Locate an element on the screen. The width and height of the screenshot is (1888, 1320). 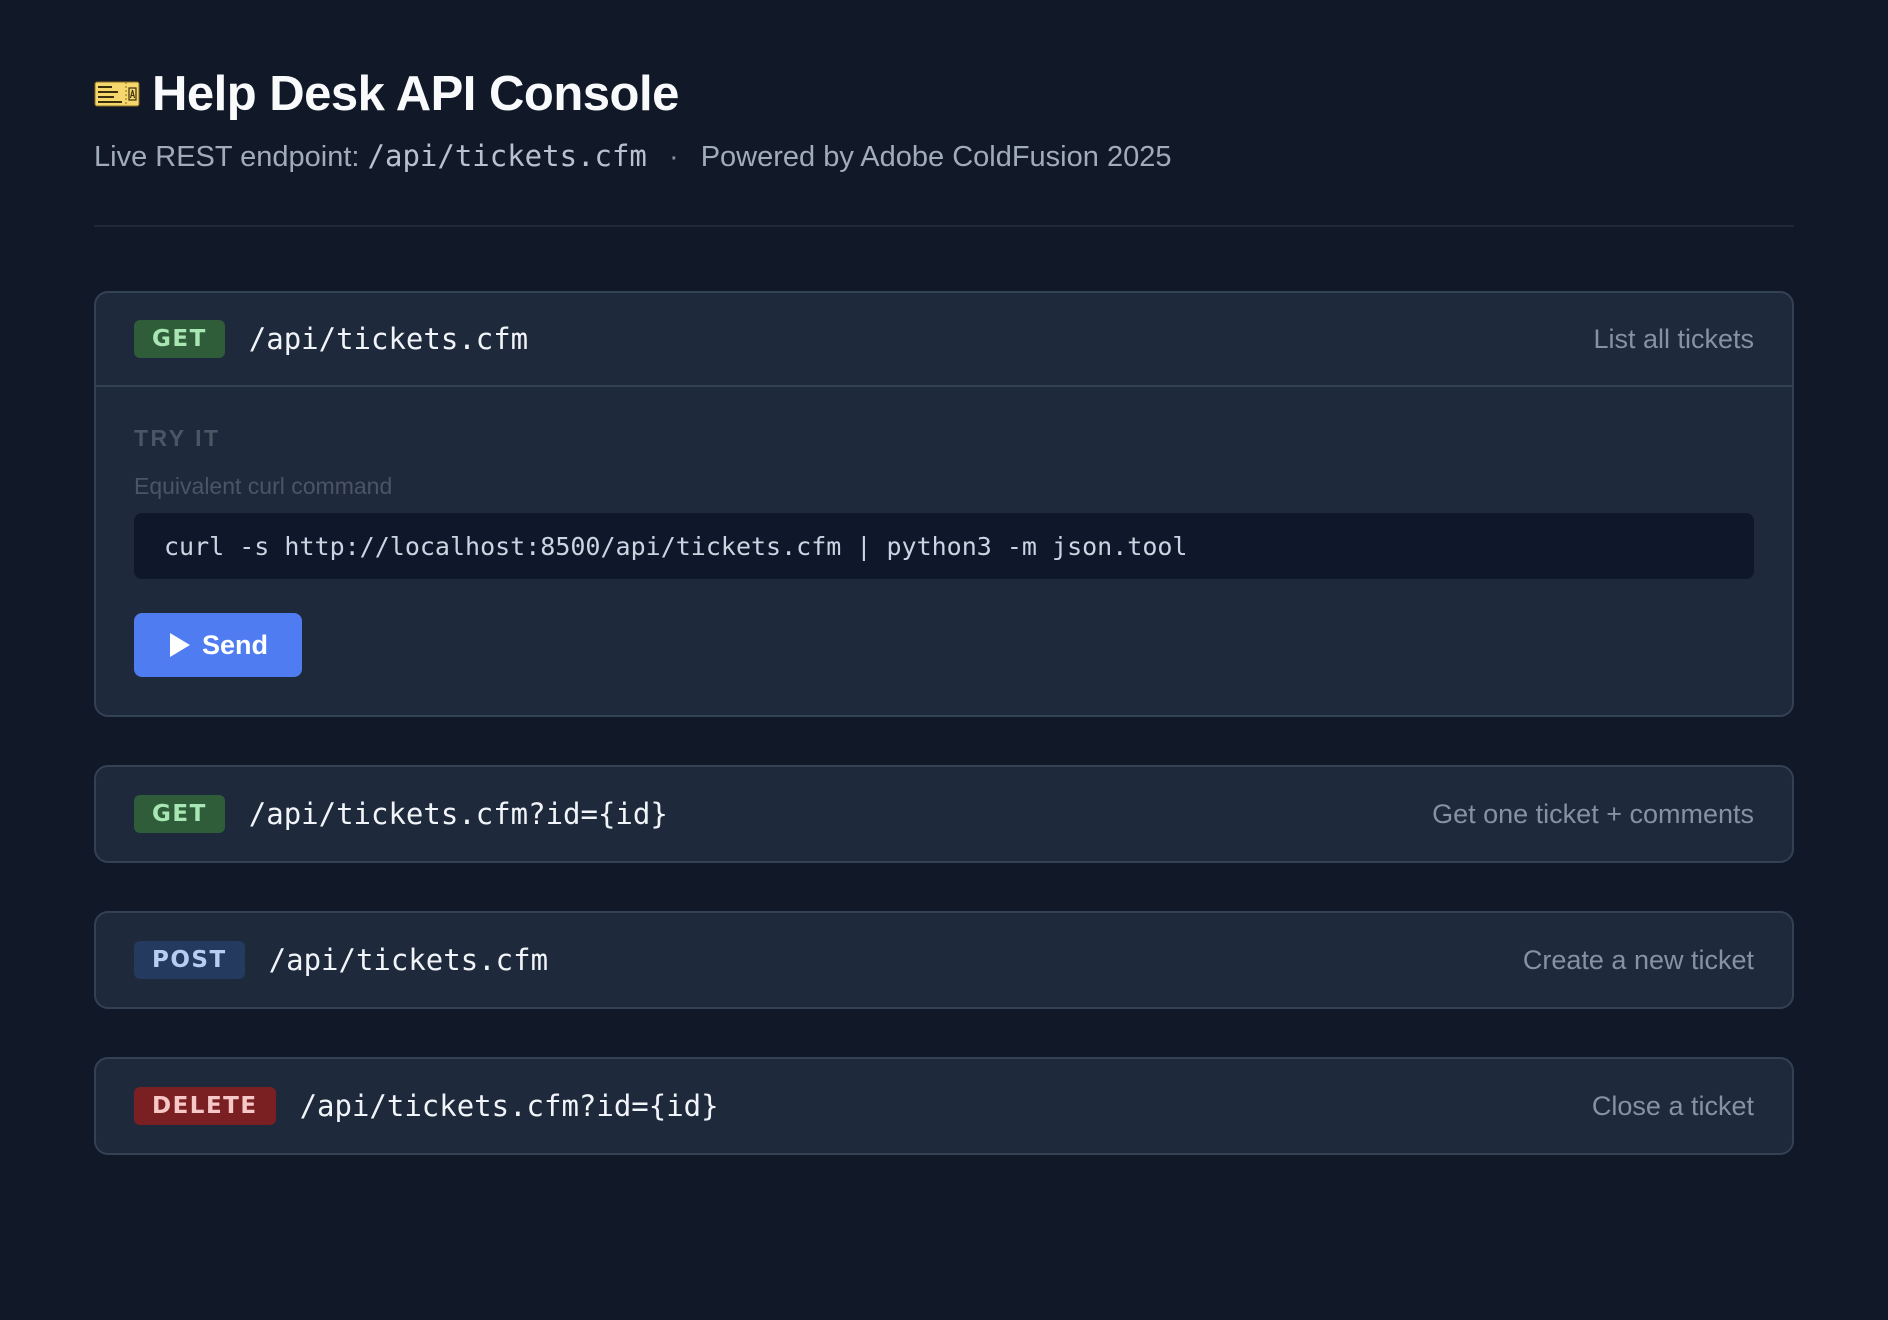
try-it-label: TRY IT is located at coordinates (177, 438).